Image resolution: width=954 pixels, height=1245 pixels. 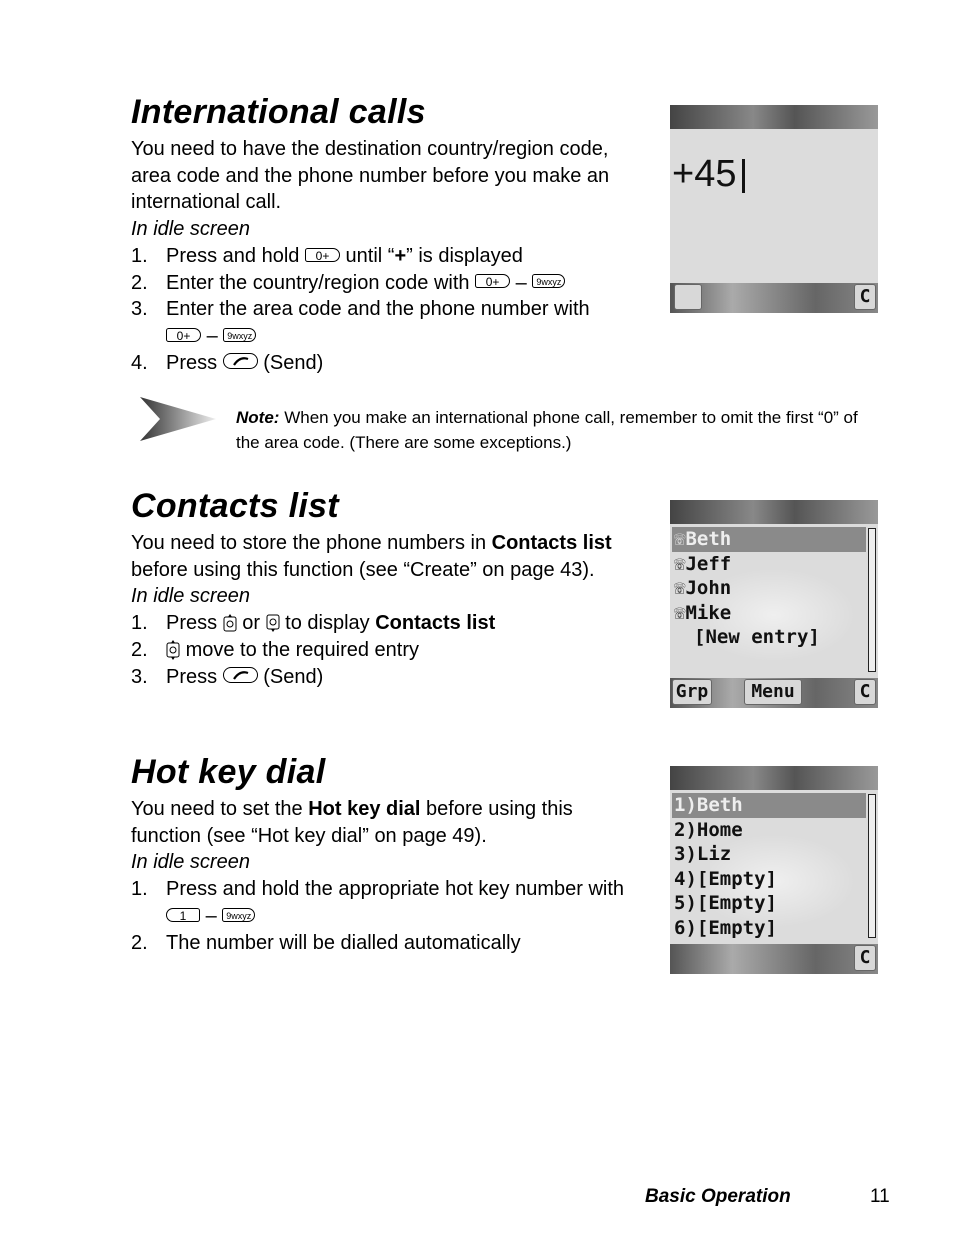 What do you see at coordinates (688, 297) in the screenshot?
I see `phonebook-softkey` at bounding box center [688, 297].